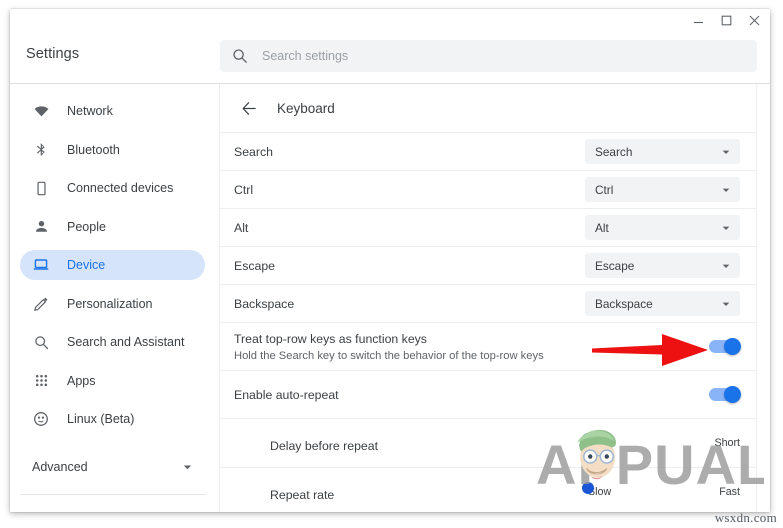 Image resolution: width=783 pixels, height=528 pixels. I want to click on sidebar-item-linux-beta: Linux (Beta), so click(112, 419).